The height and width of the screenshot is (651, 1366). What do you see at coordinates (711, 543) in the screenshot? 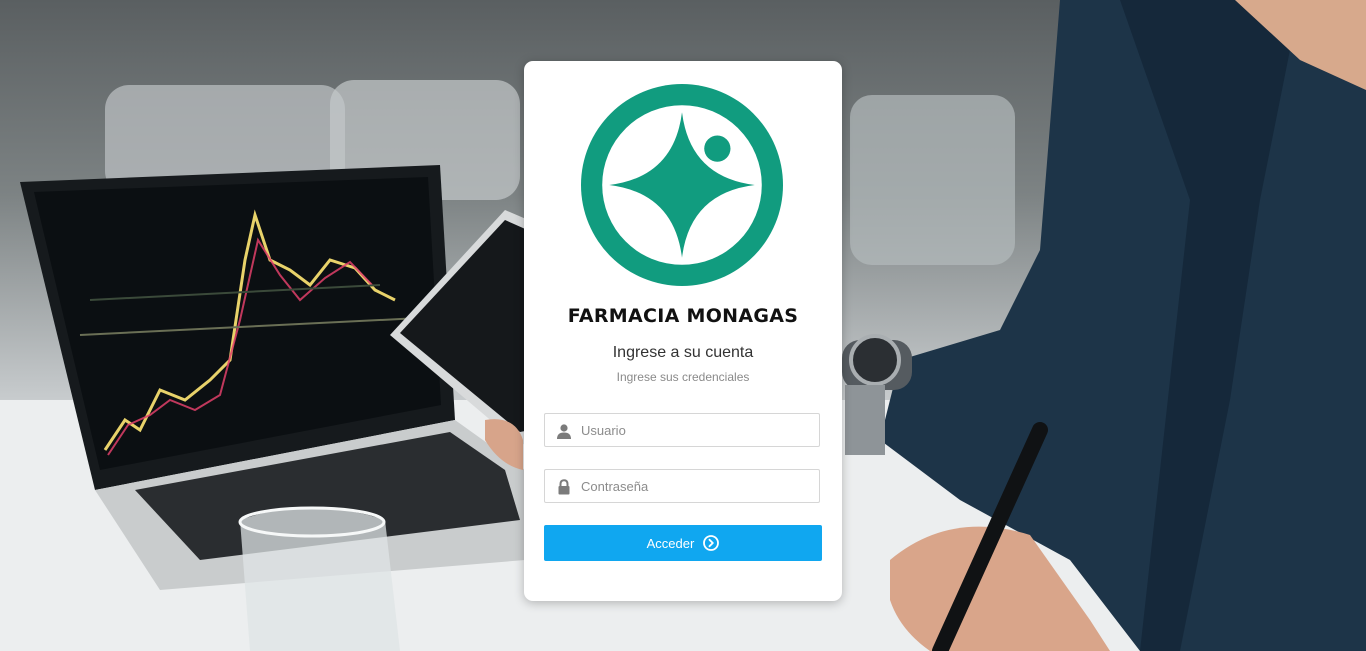
I see `circle-arrow-right-icon` at bounding box center [711, 543].